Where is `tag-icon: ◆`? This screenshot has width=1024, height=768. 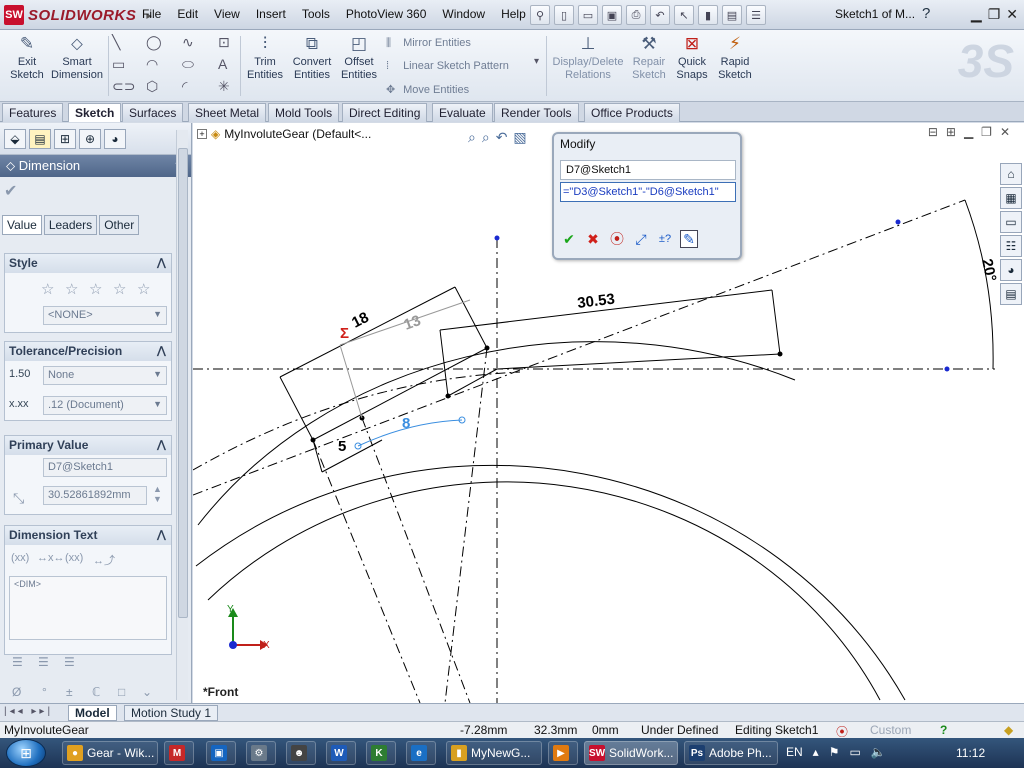 tag-icon: ◆ is located at coordinates (1008, 730).